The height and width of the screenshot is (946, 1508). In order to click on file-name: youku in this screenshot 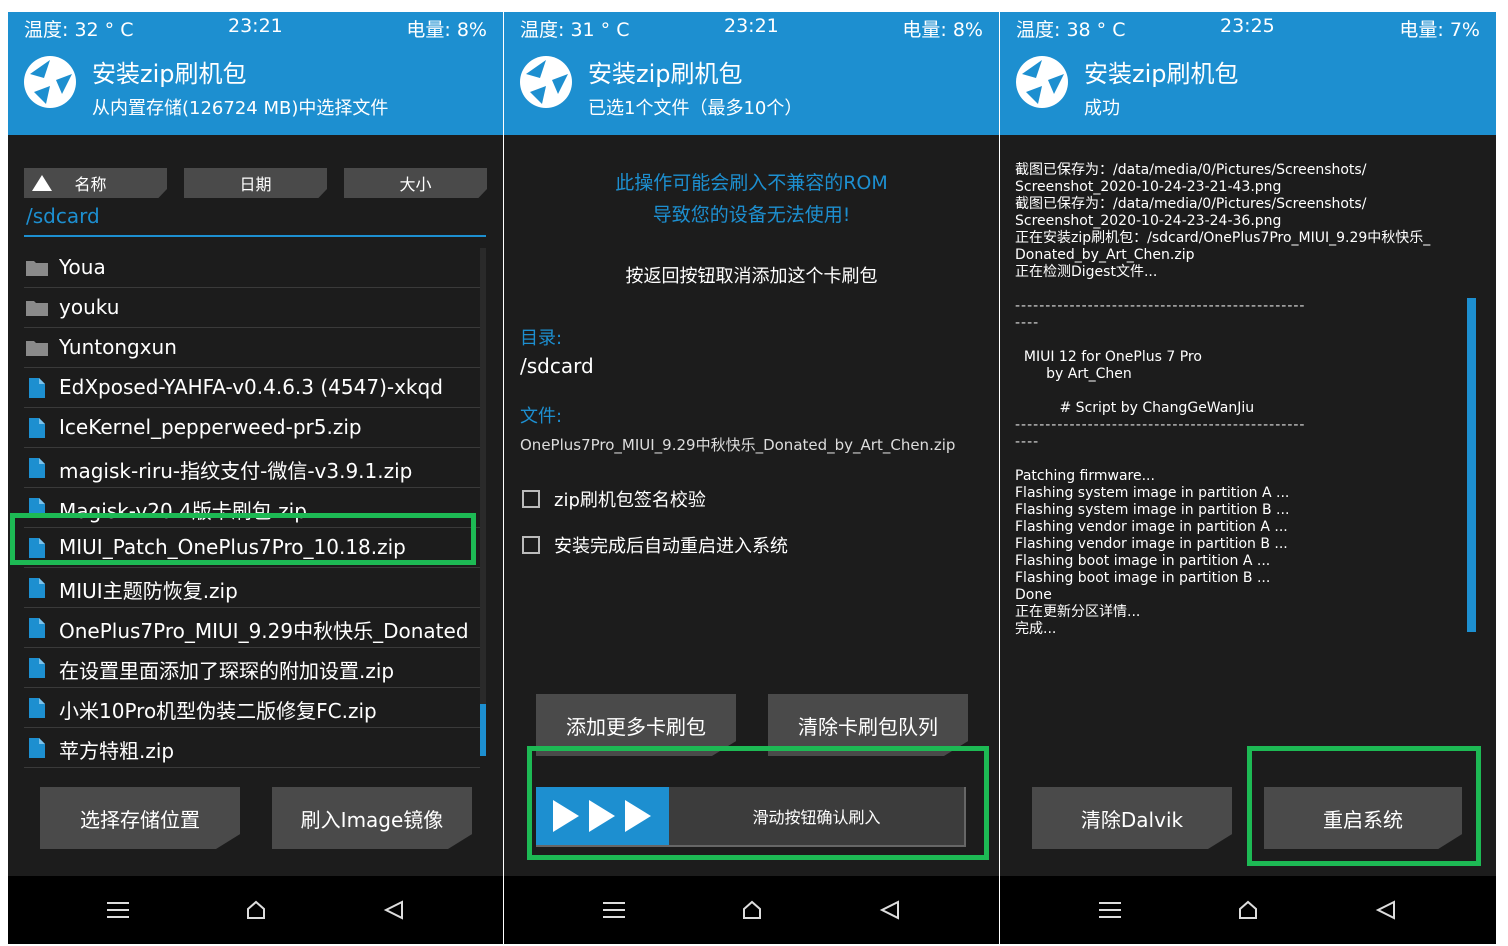, I will do `click(89, 307)`.